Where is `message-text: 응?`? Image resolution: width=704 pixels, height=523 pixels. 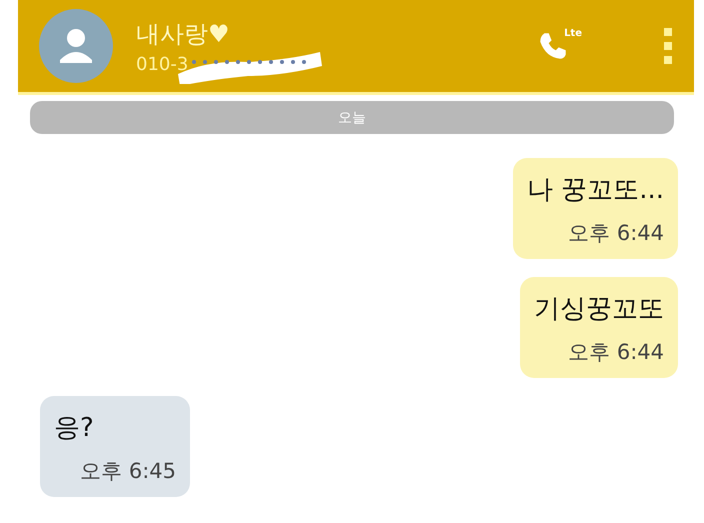
message-text: 응? is located at coordinates (74, 428).